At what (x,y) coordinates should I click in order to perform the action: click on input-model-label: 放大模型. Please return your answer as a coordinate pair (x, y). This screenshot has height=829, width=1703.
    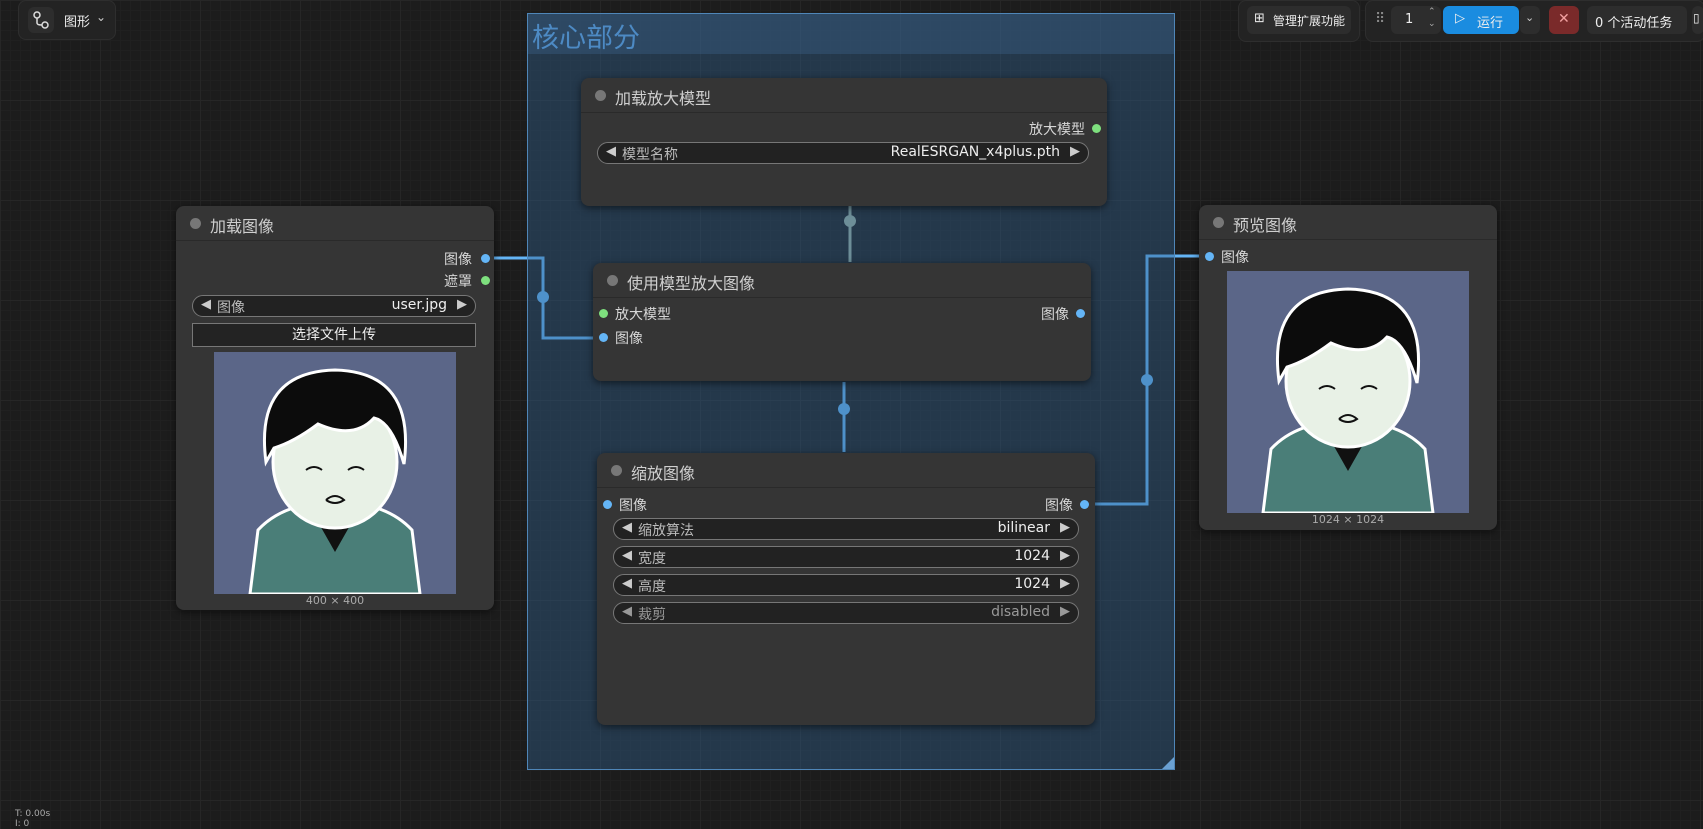
    Looking at the image, I should click on (643, 315).